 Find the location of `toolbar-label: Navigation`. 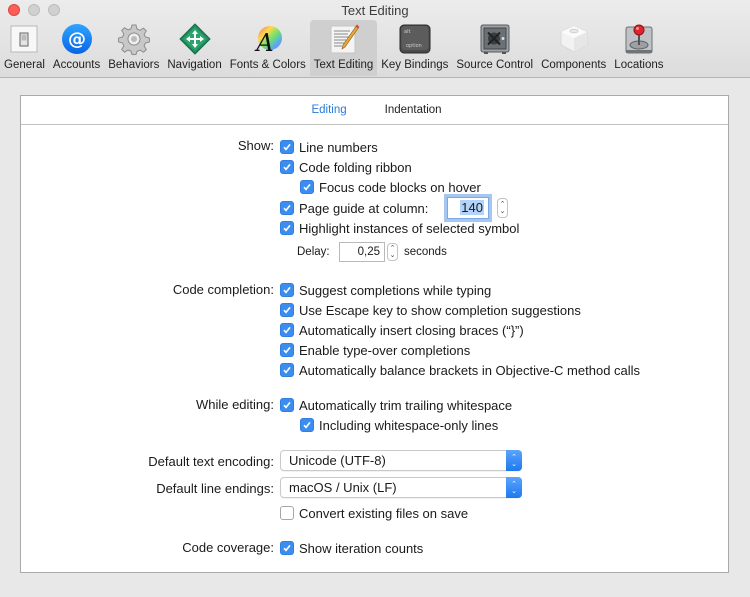

toolbar-label: Navigation is located at coordinates (194, 65).